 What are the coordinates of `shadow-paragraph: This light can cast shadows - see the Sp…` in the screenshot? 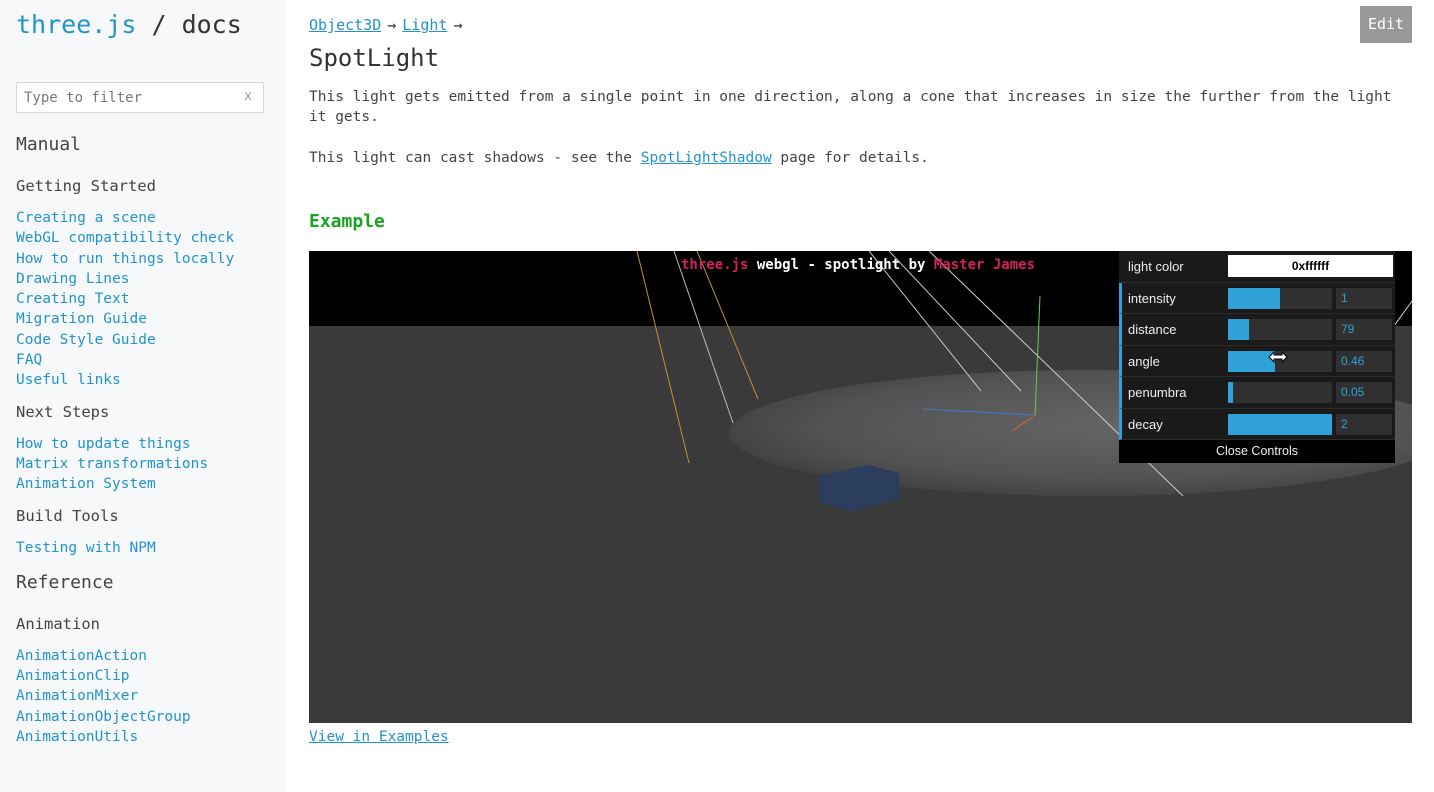 It's located at (854, 158).